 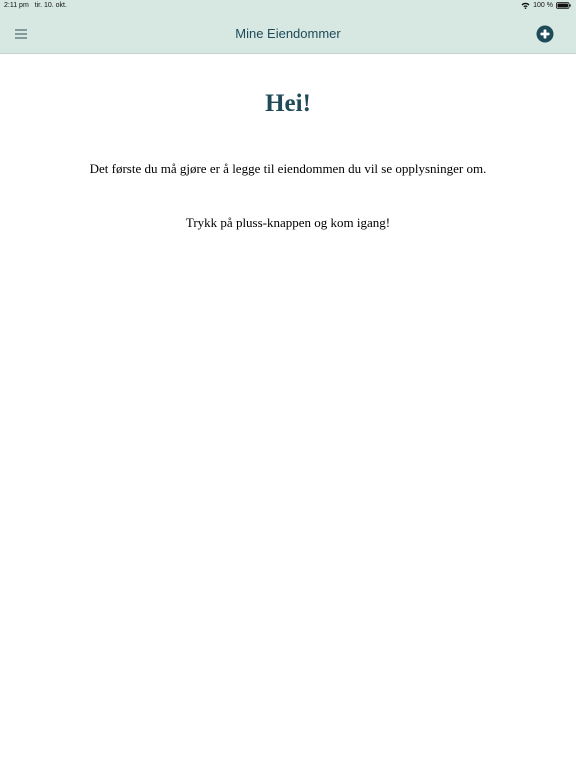 I want to click on plus-circle-icon, so click(x=545, y=34).